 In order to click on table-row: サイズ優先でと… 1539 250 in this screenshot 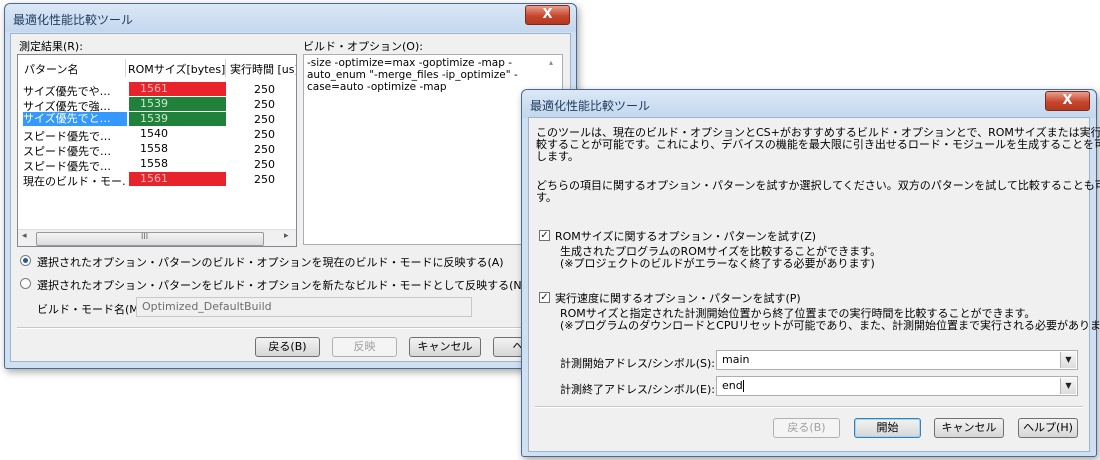, I will do `click(156, 119)`.